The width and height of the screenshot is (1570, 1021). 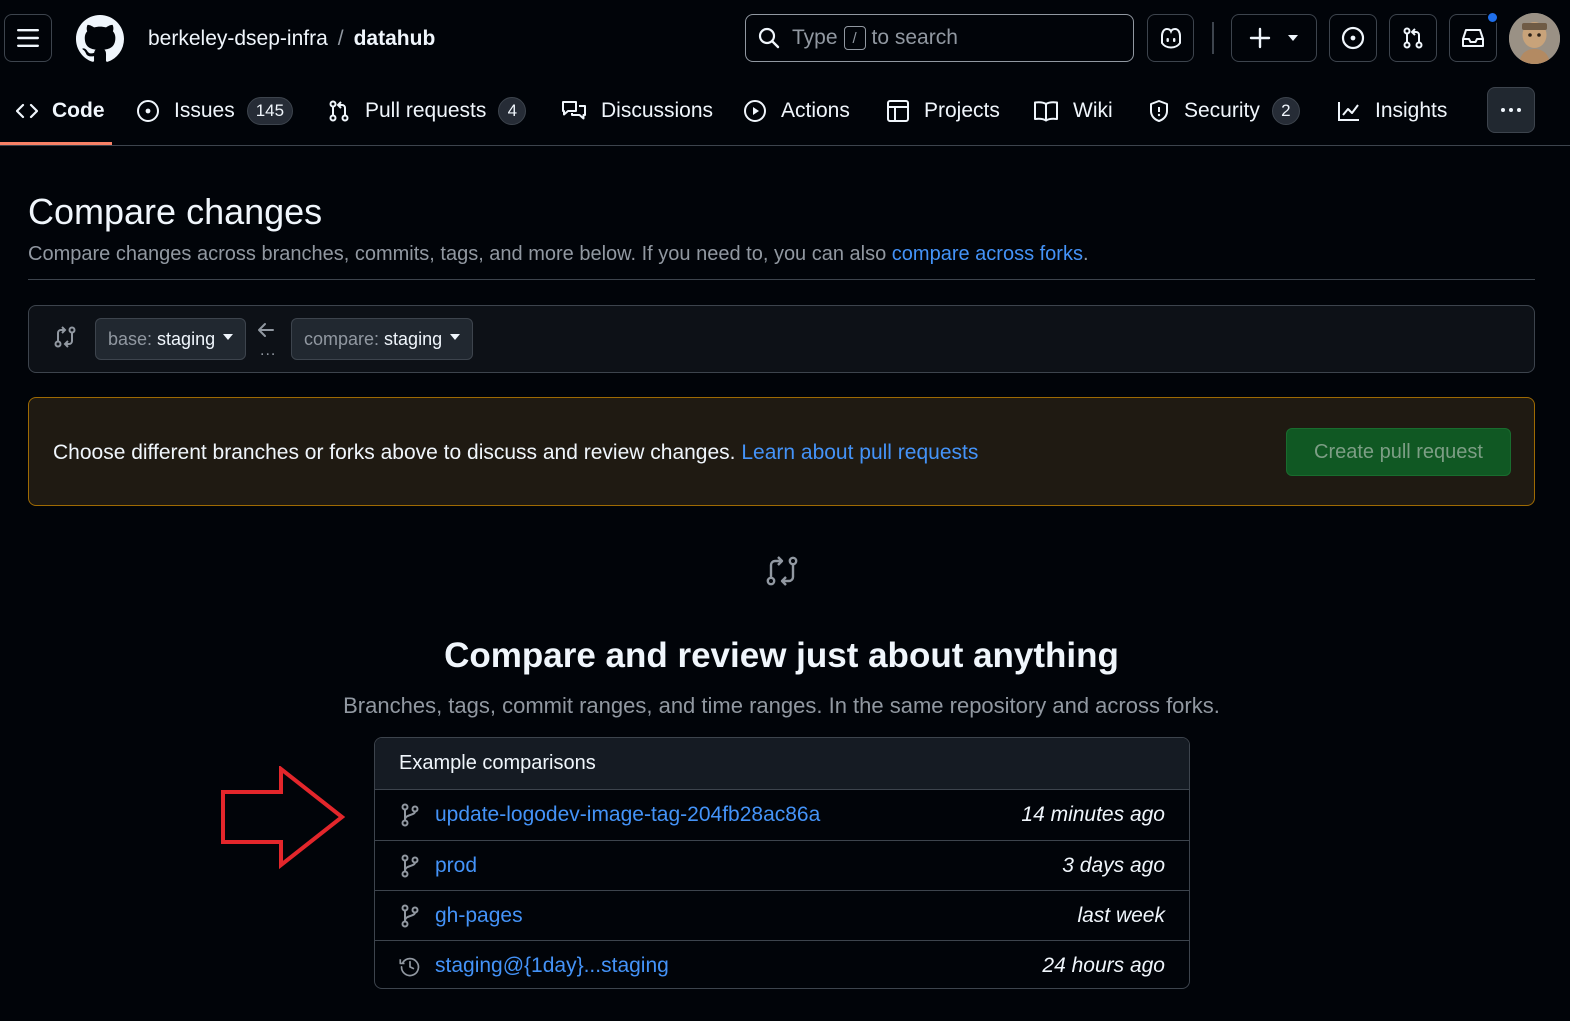 I want to click on shield-icon, so click(x=1159, y=111).